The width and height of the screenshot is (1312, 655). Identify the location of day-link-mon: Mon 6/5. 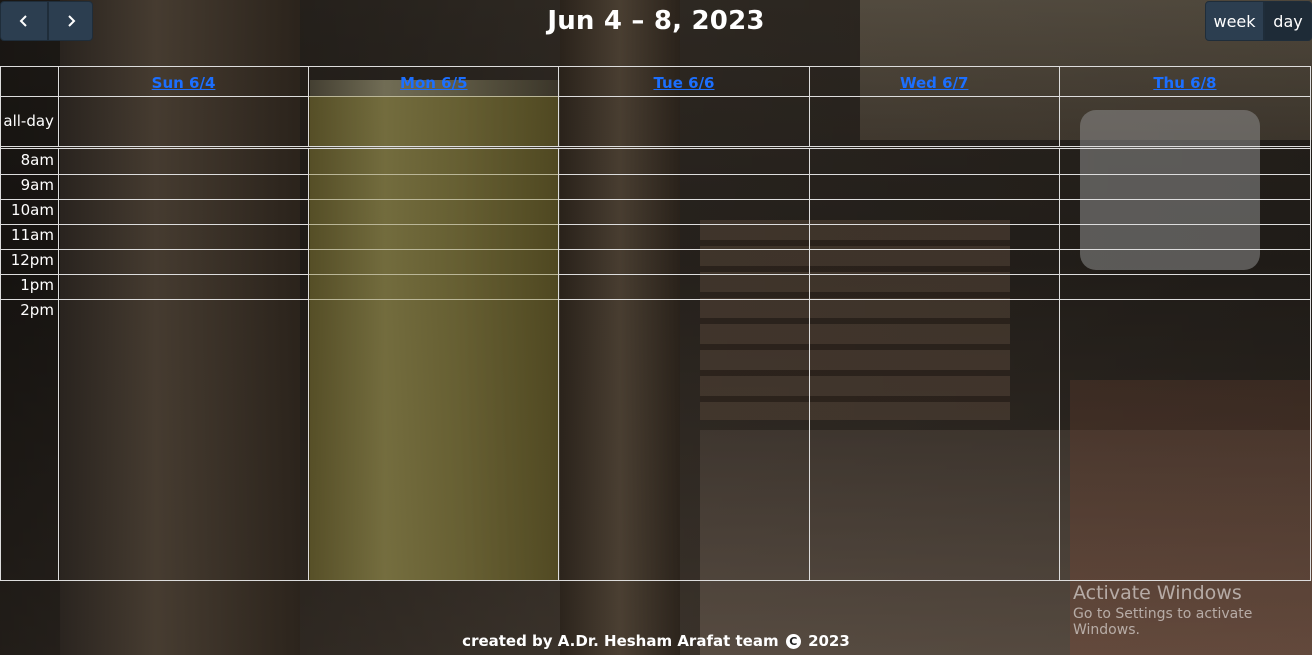
(434, 83).